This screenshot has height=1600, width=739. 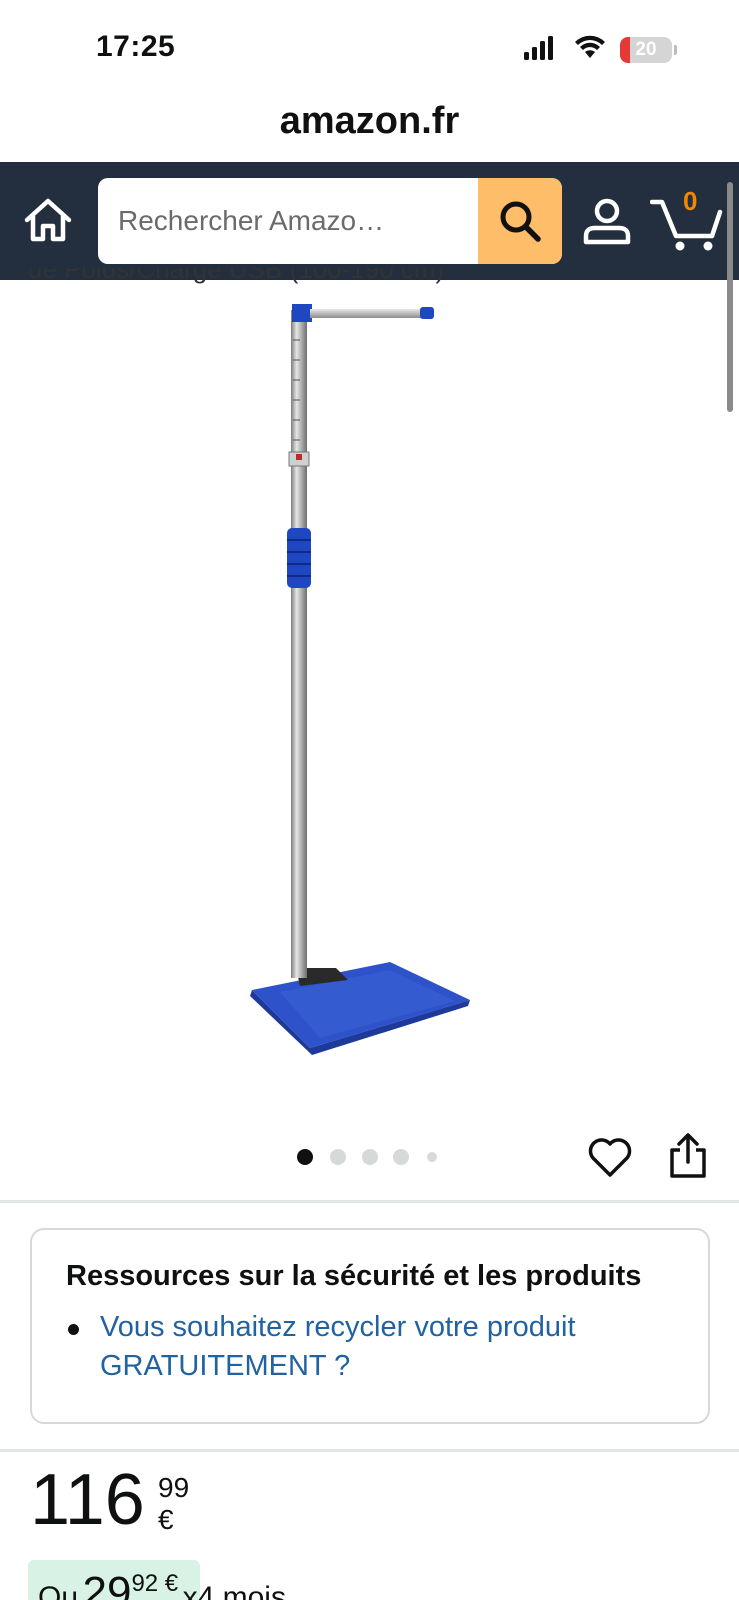 I want to click on battery-tip, so click(x=675, y=50).